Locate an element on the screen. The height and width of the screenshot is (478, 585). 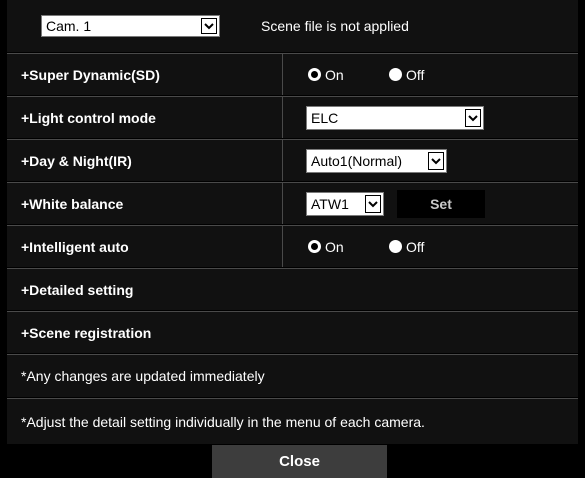
super-dynamic-on-radio: On is located at coordinates (326, 75).